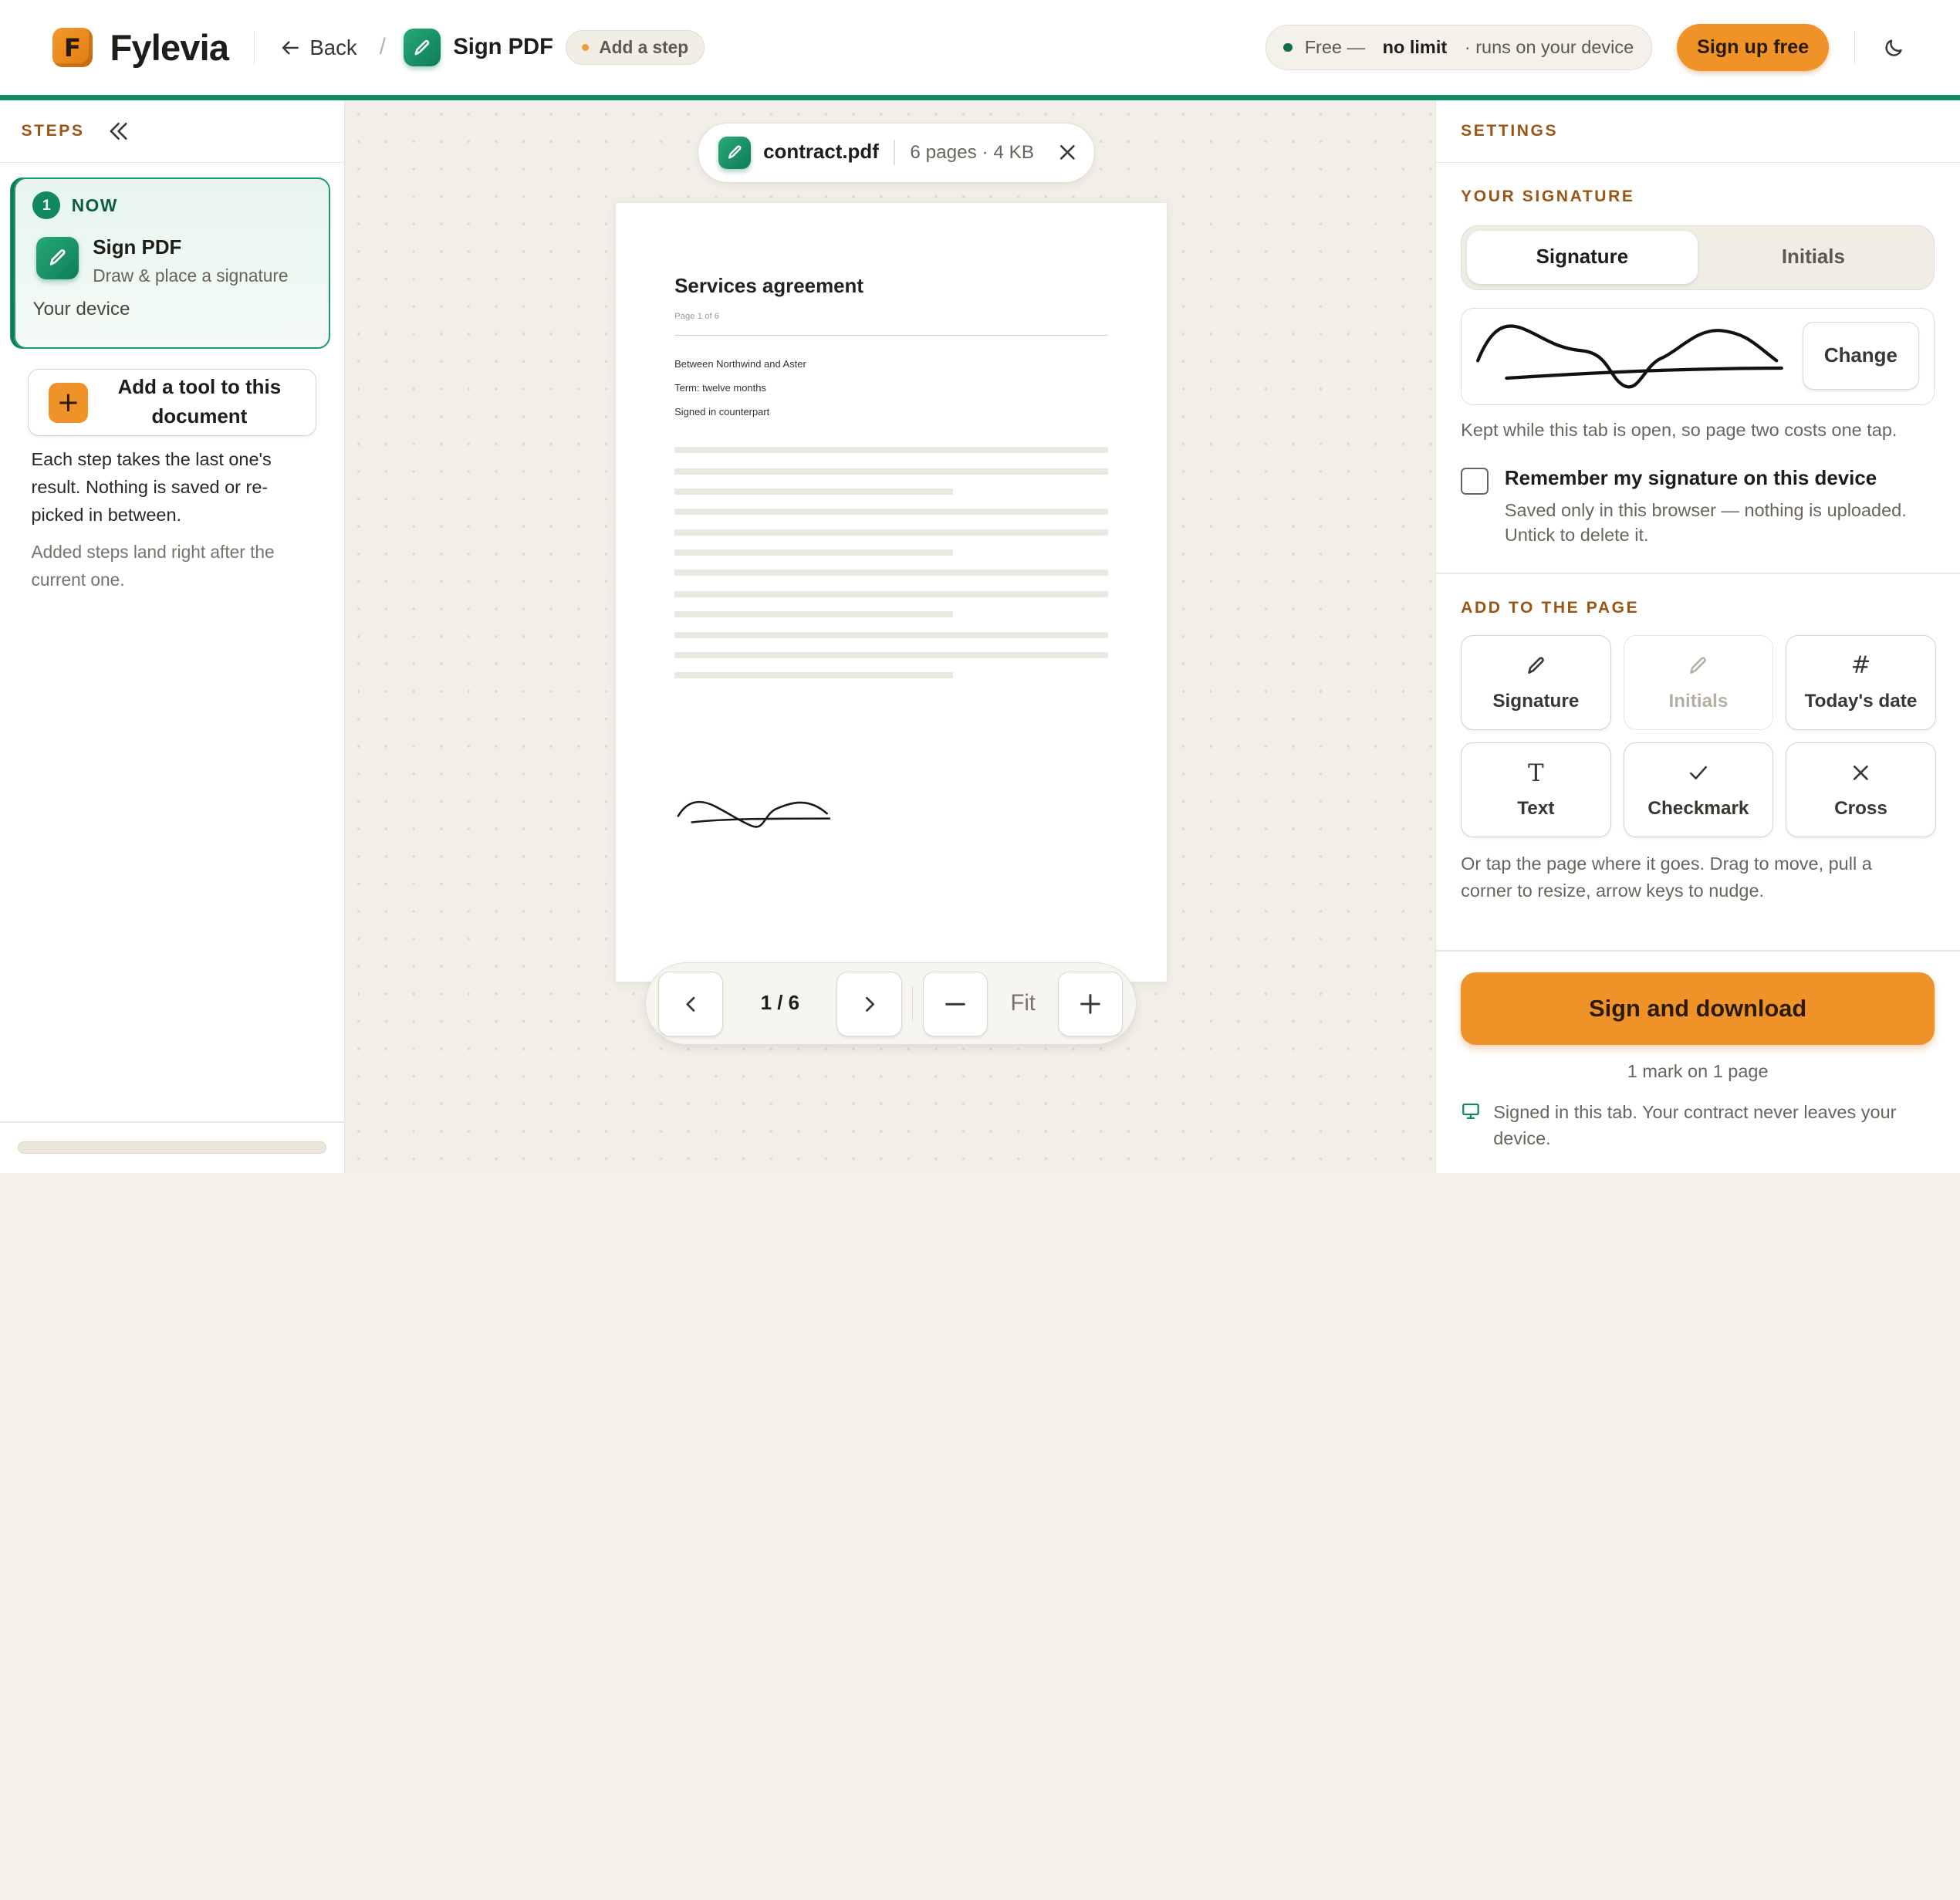  I want to click on tile-label: Checkmark, so click(1698, 809).